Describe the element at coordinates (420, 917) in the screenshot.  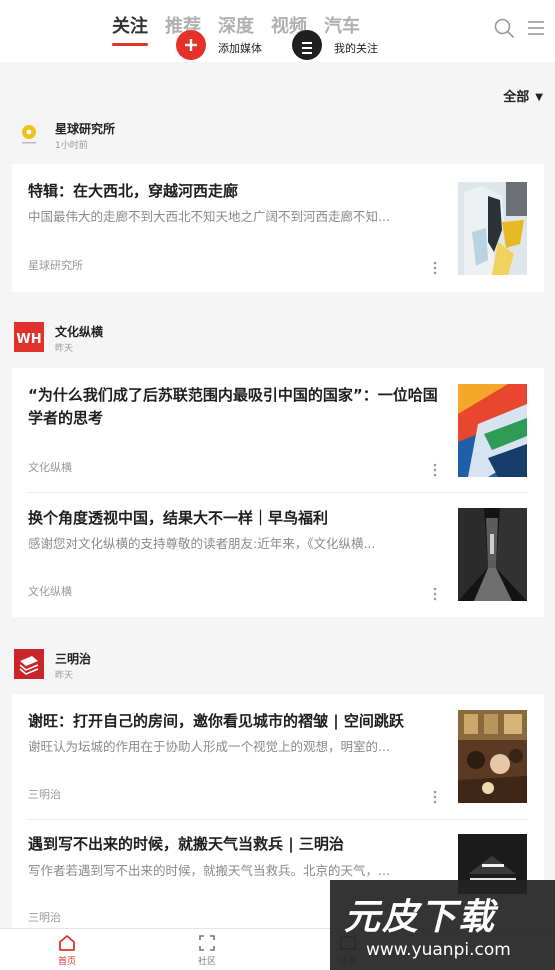
I see `watermark-brand: 元皮下载` at that location.